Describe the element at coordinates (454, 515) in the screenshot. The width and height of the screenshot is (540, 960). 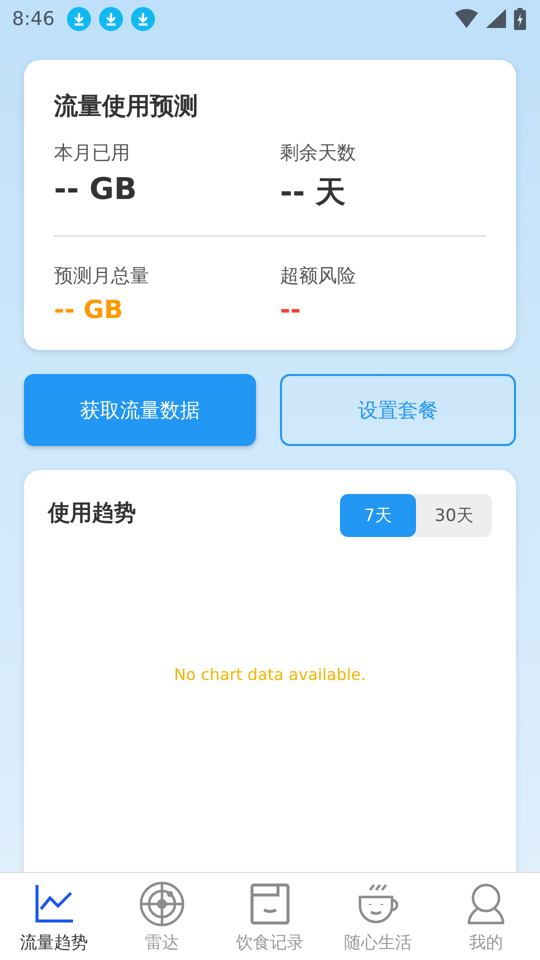
I see `range-tab: 30天` at that location.